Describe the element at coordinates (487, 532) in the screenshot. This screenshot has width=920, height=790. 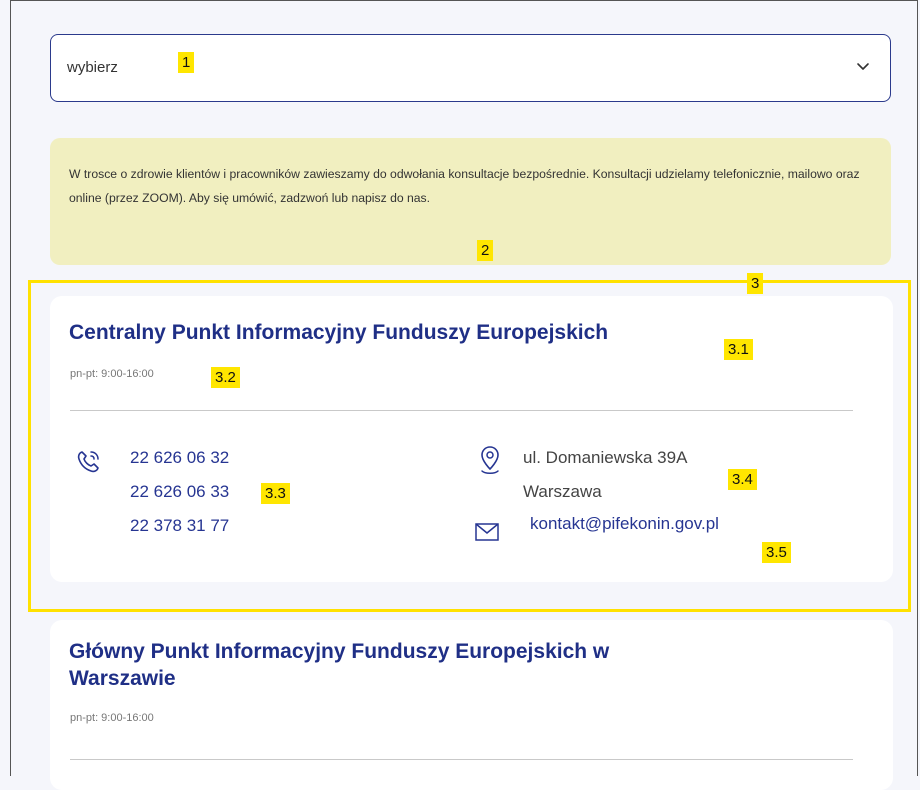
I see `envelope-icon` at that location.